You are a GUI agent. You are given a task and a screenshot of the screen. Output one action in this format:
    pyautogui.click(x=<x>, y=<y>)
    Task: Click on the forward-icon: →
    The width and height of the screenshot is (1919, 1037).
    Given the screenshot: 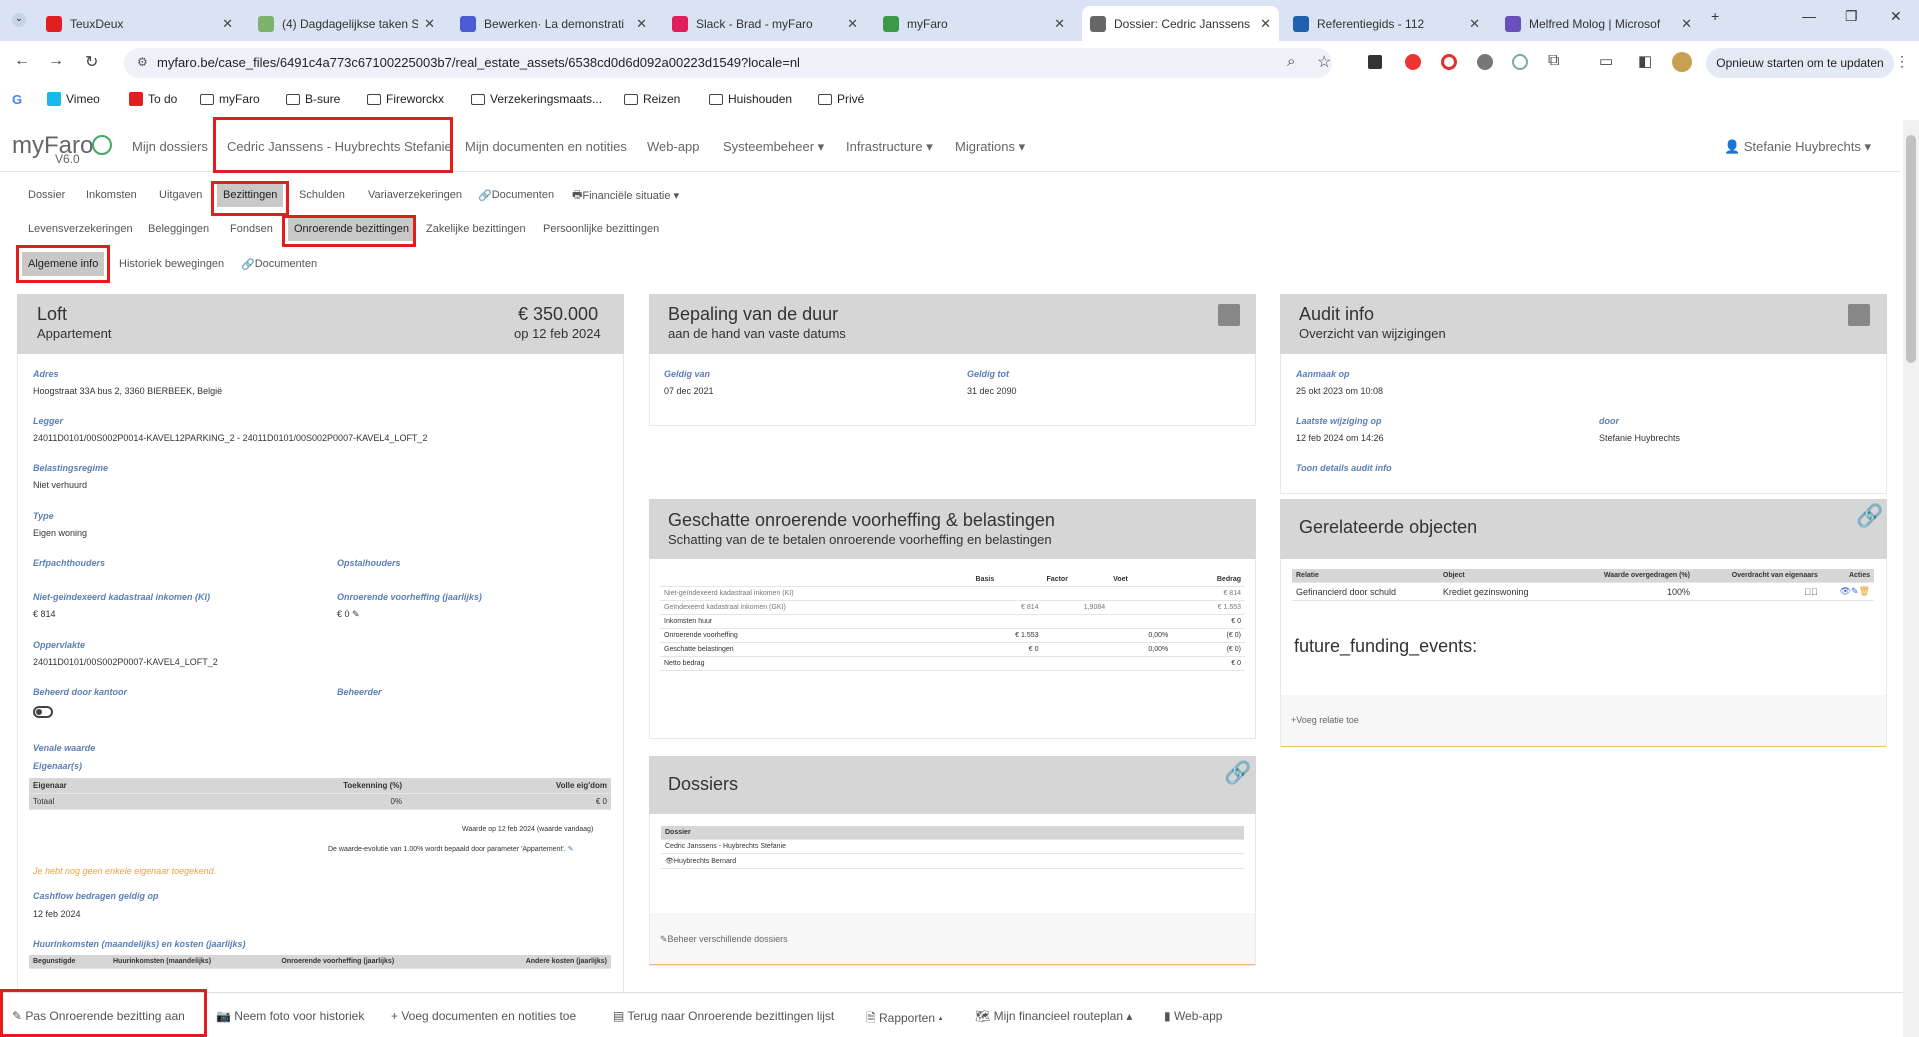 What is the action you would take?
    pyautogui.click(x=56, y=61)
    